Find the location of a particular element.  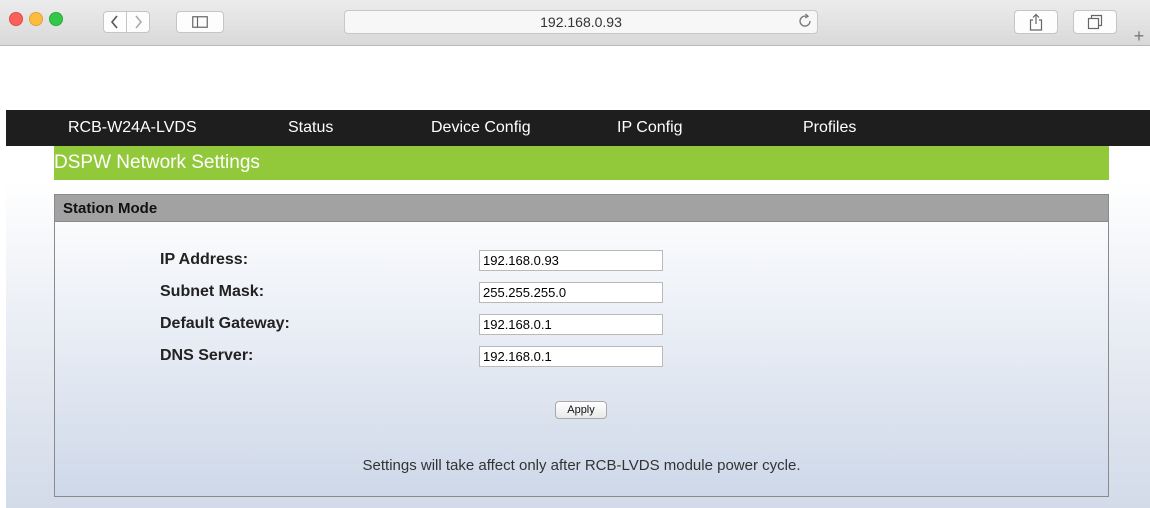

subnet-mask-input is located at coordinates (571, 292).